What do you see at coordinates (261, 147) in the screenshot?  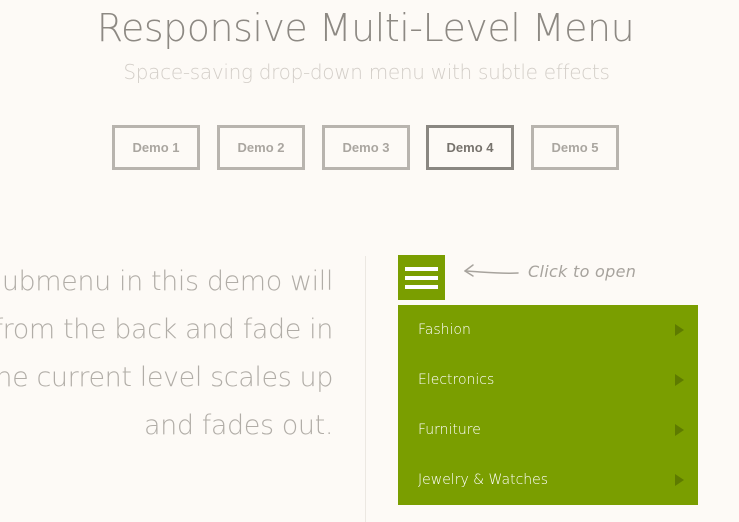 I see `demo-2-button: Demo 2` at bounding box center [261, 147].